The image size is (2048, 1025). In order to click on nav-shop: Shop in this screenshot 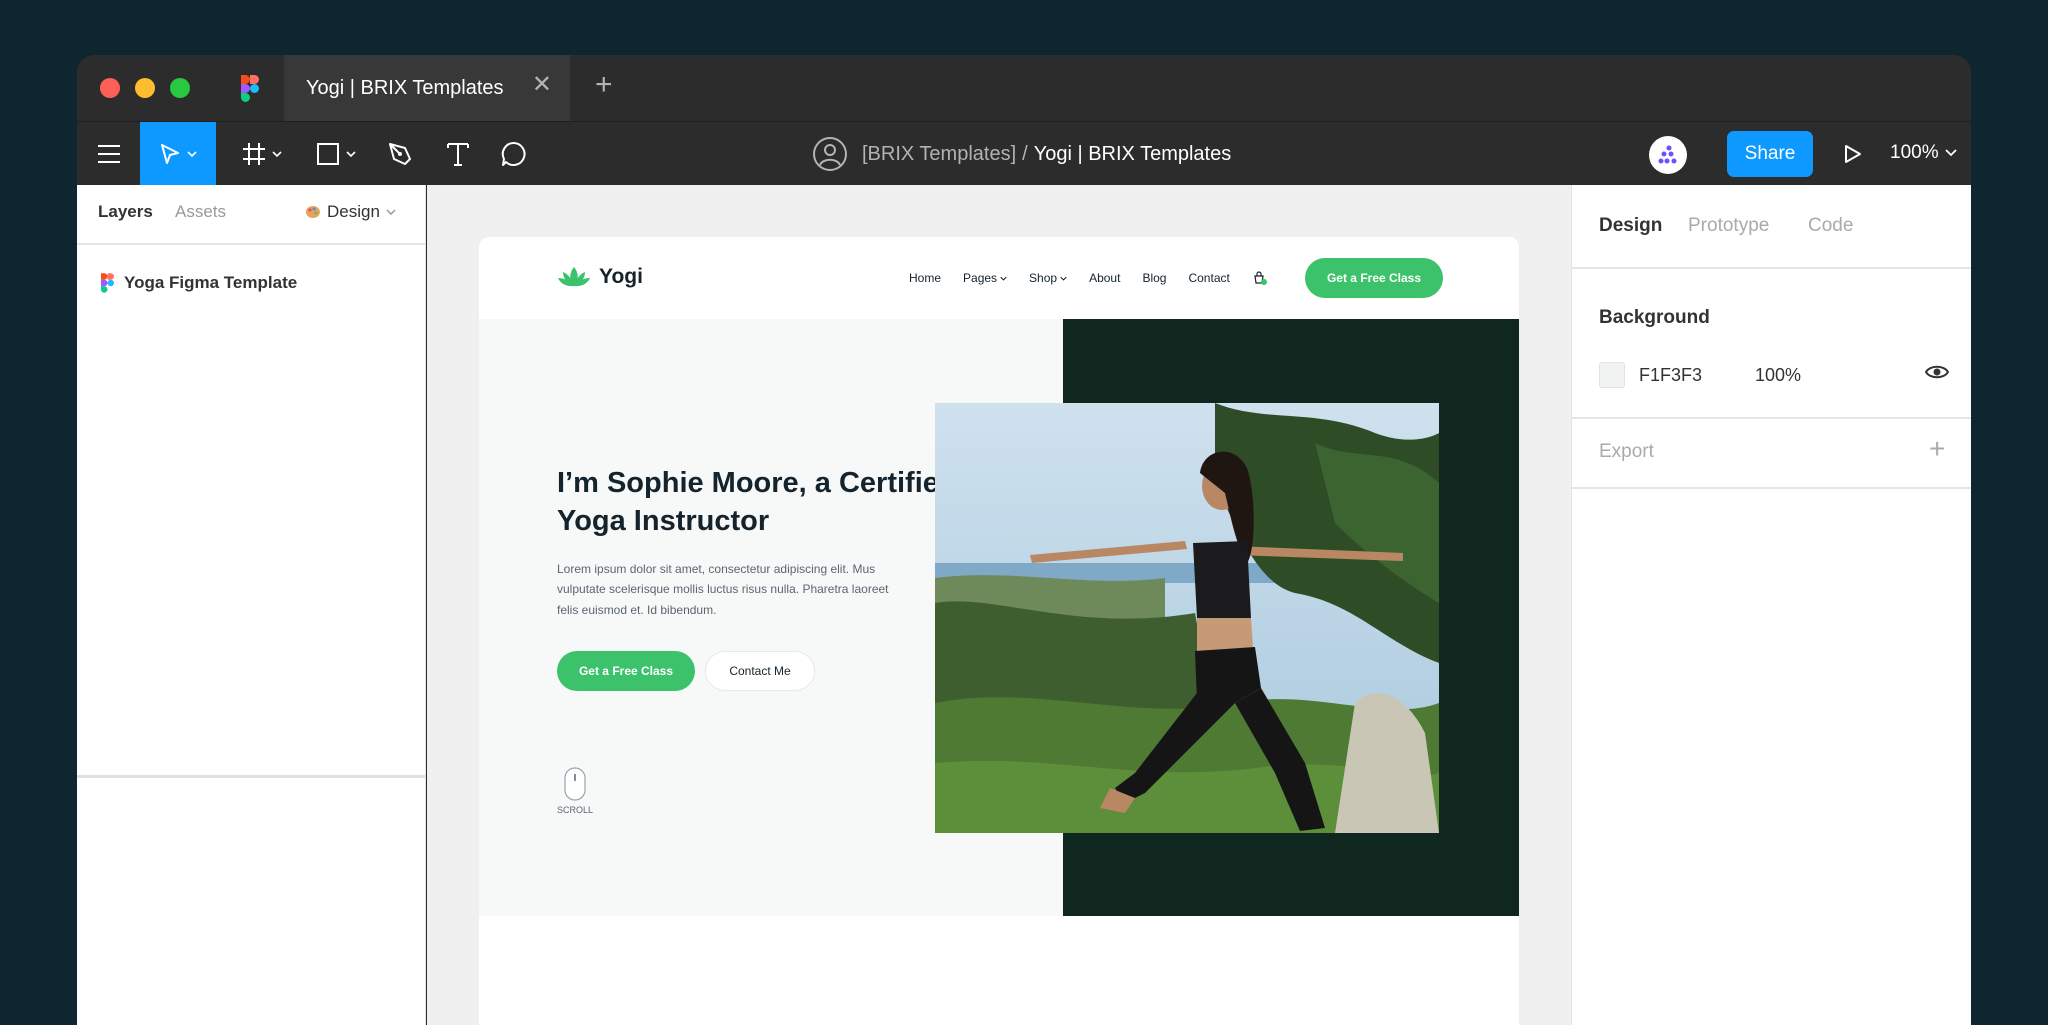, I will do `click(1048, 278)`.